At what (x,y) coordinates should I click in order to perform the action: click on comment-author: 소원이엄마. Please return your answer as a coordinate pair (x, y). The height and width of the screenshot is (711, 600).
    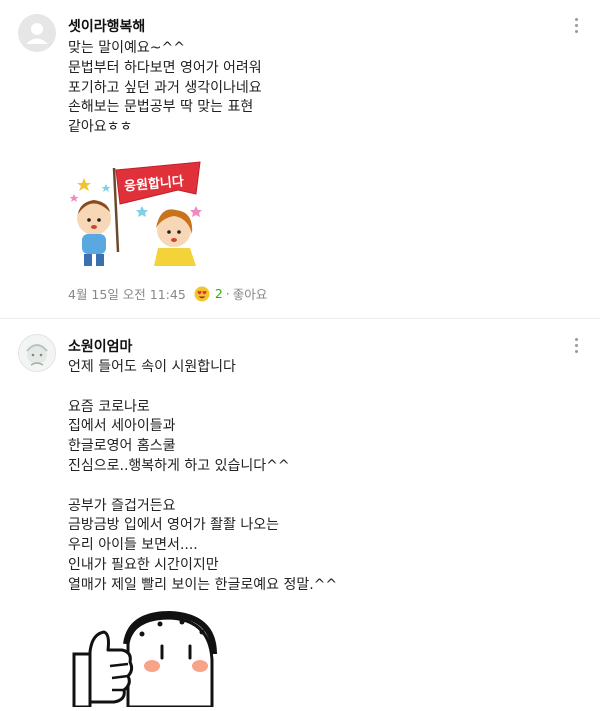
    Looking at the image, I should click on (100, 346).